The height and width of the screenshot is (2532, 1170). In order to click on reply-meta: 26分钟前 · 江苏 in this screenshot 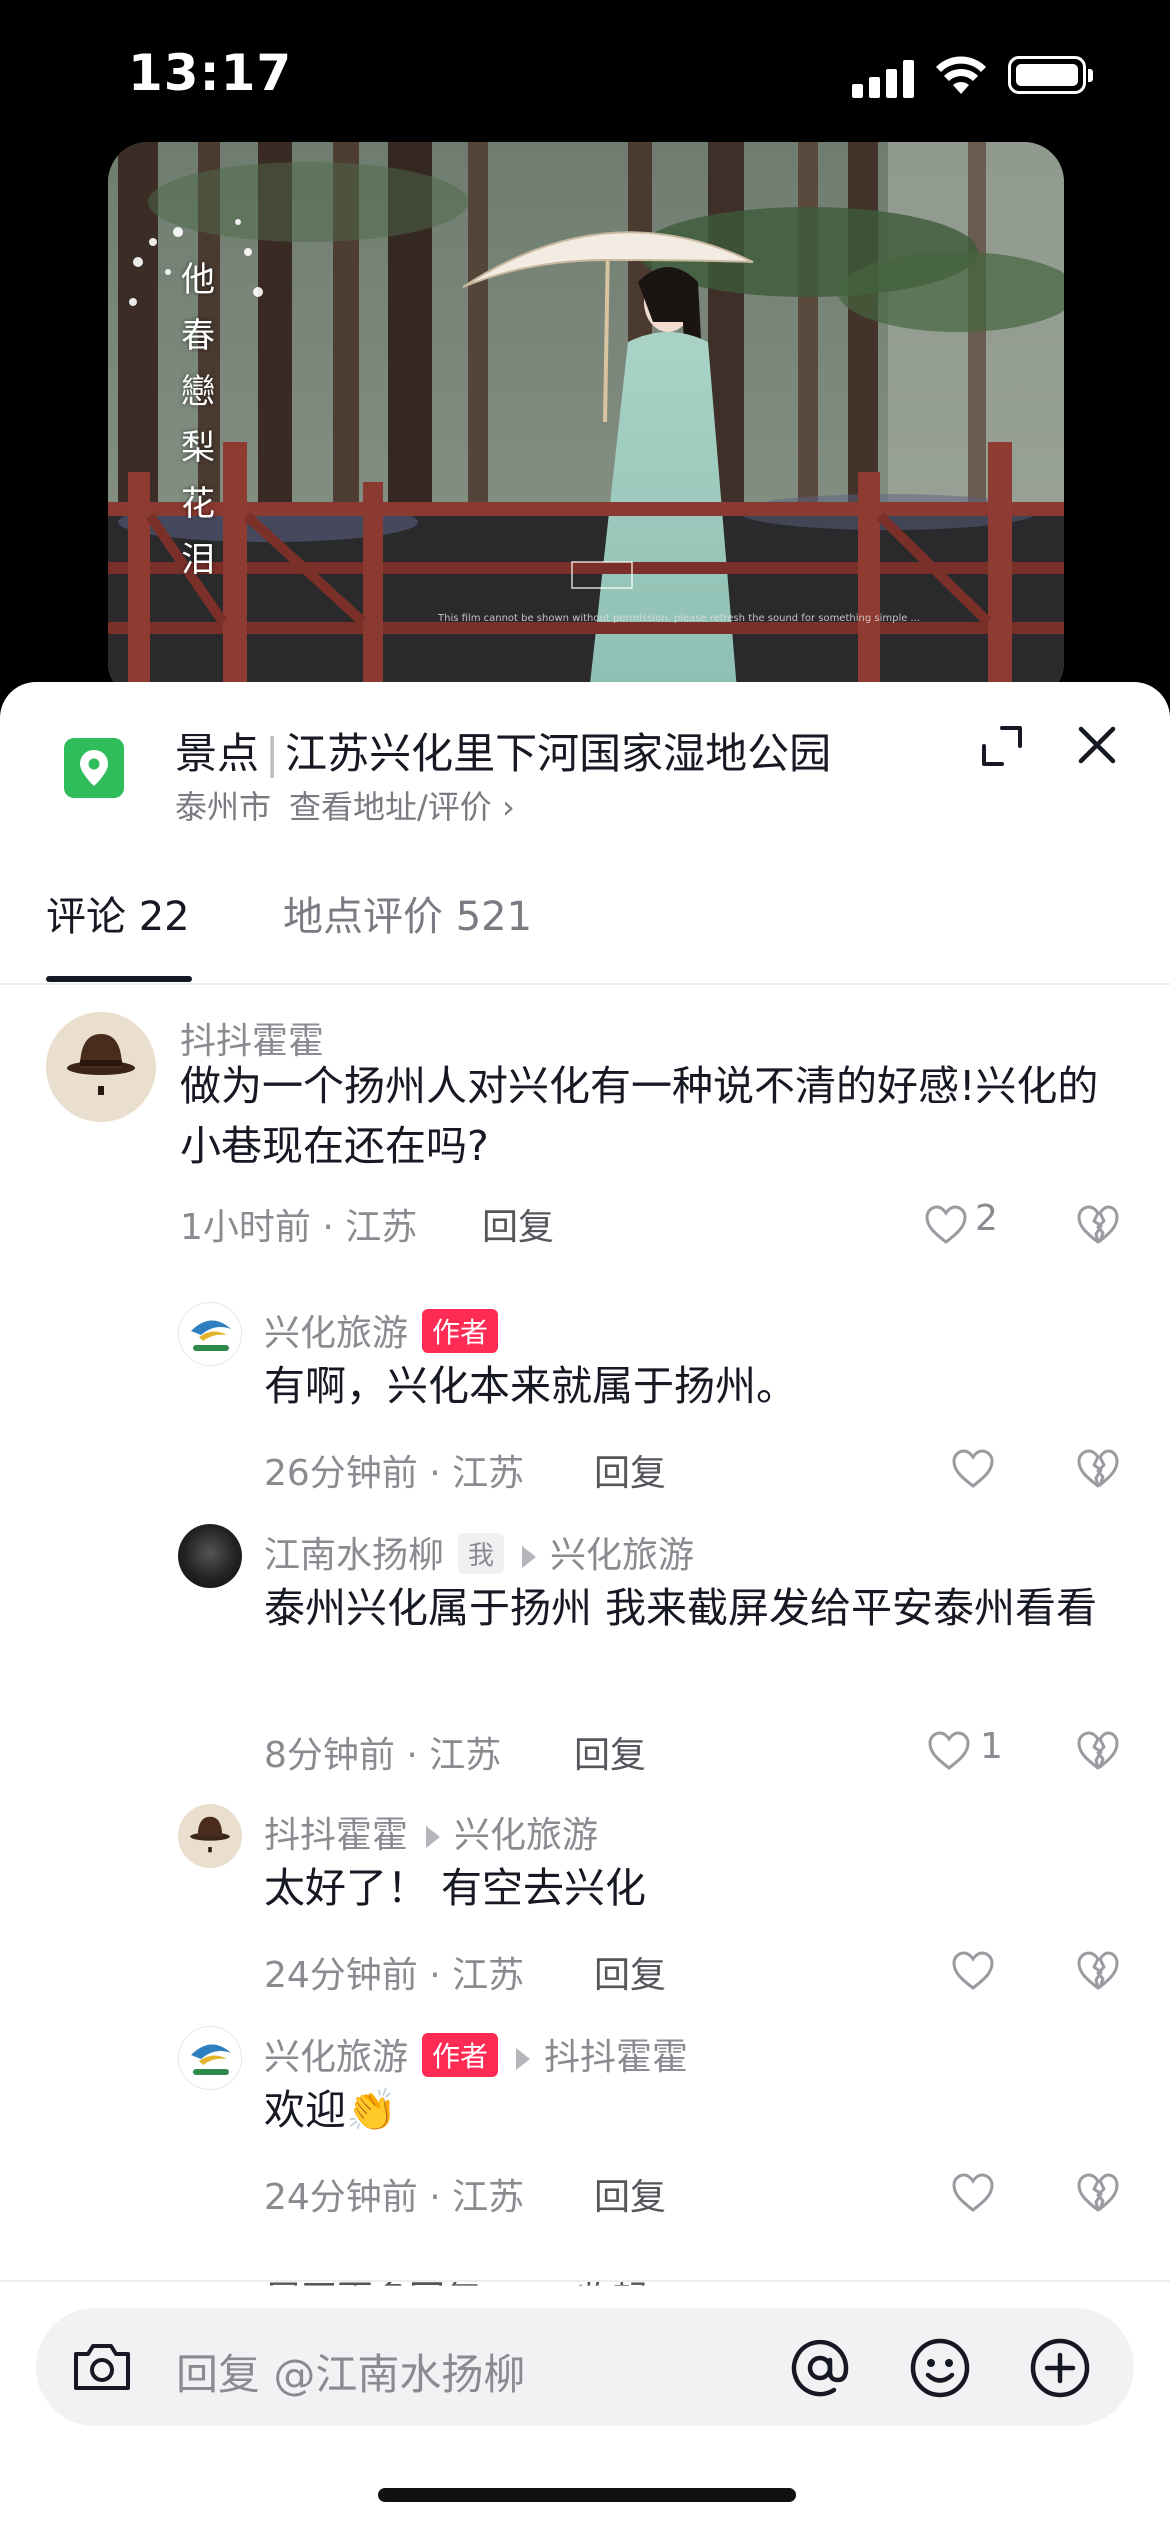, I will do `click(394, 1473)`.